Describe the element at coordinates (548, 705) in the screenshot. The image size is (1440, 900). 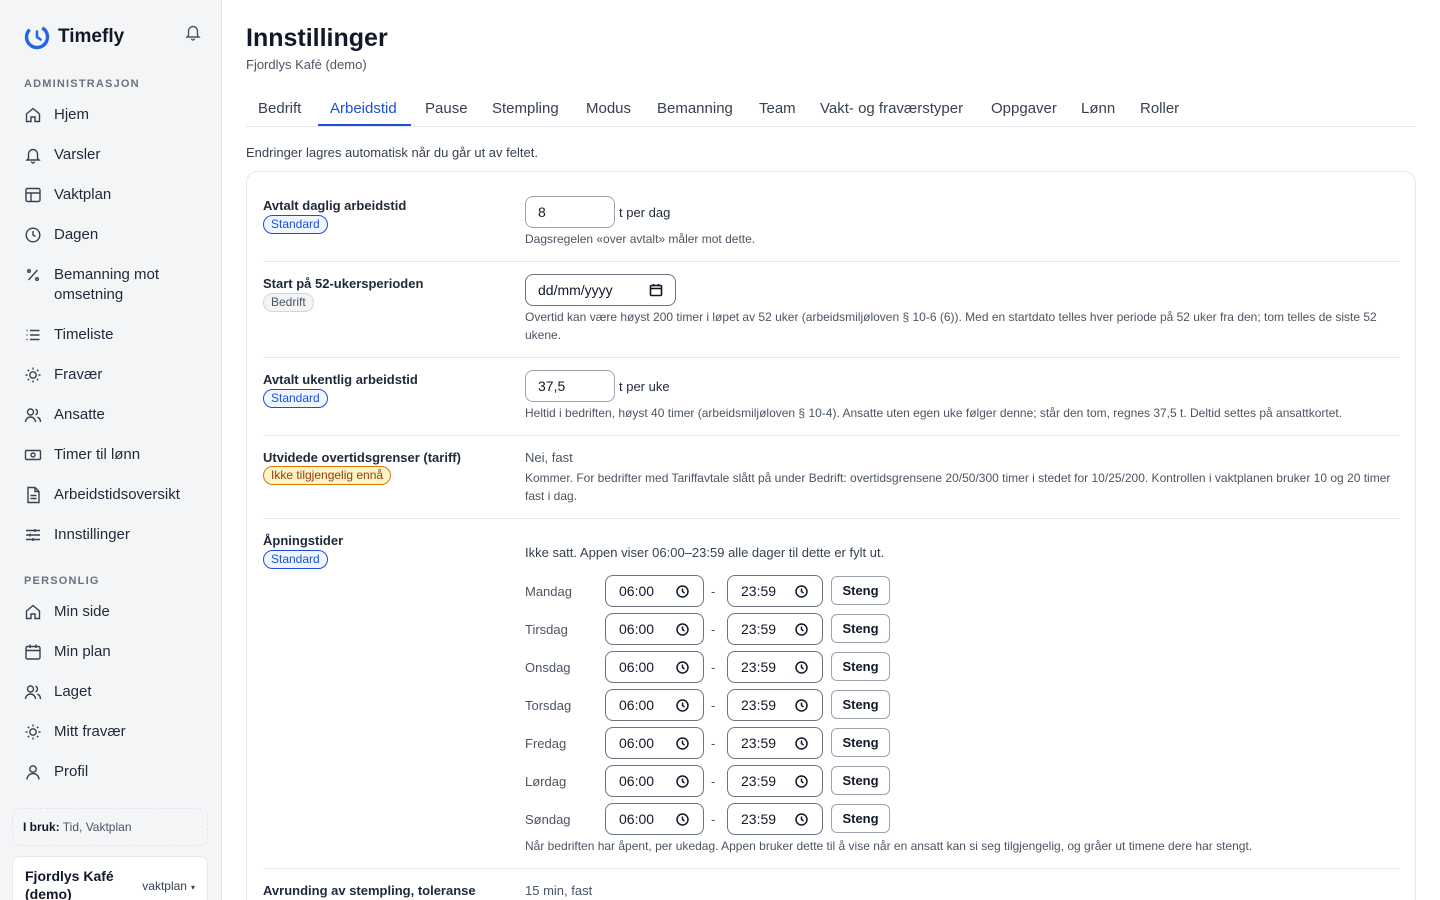
I see `day-label: Torsdag` at that location.